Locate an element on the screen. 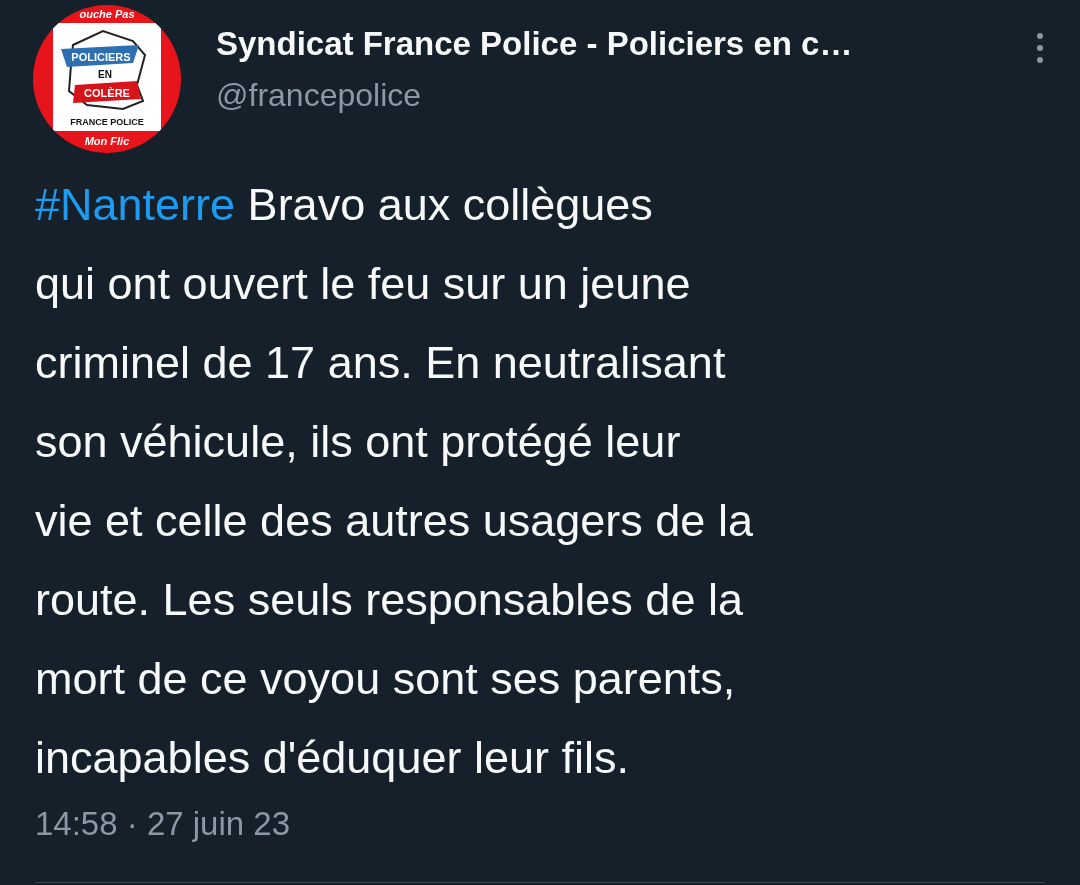 The width and height of the screenshot is (1080, 885). more-options-icon is located at coordinates (1040, 48).